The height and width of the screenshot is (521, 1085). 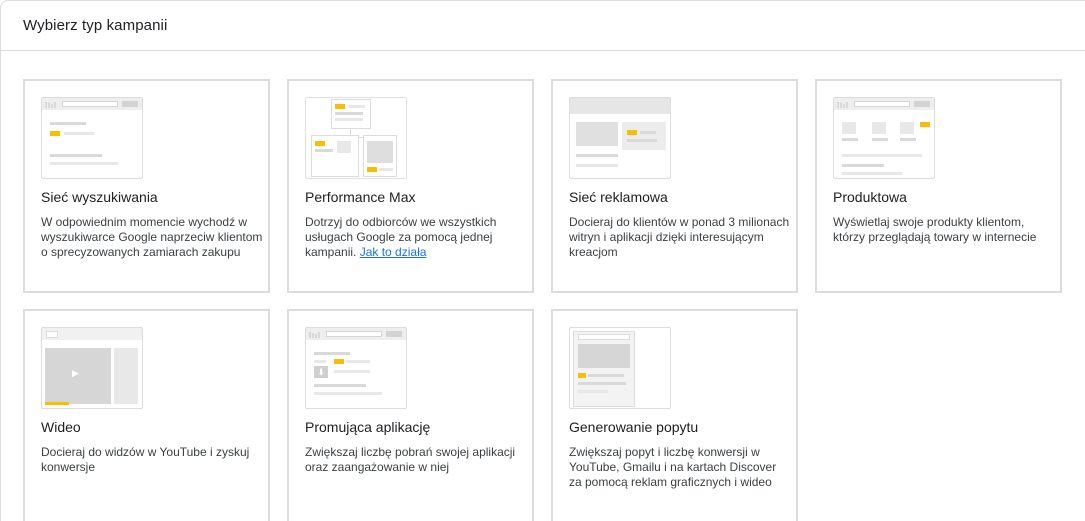 I want to click on card-title: Sieć wyszukiwania, so click(x=99, y=197).